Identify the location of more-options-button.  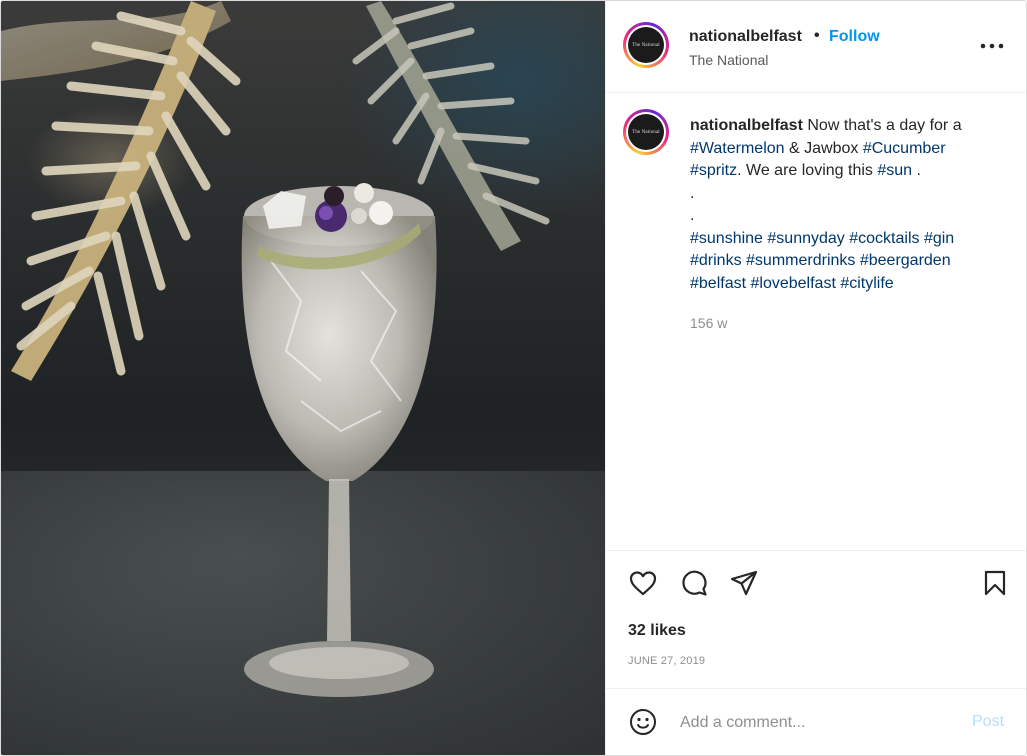
(992, 46).